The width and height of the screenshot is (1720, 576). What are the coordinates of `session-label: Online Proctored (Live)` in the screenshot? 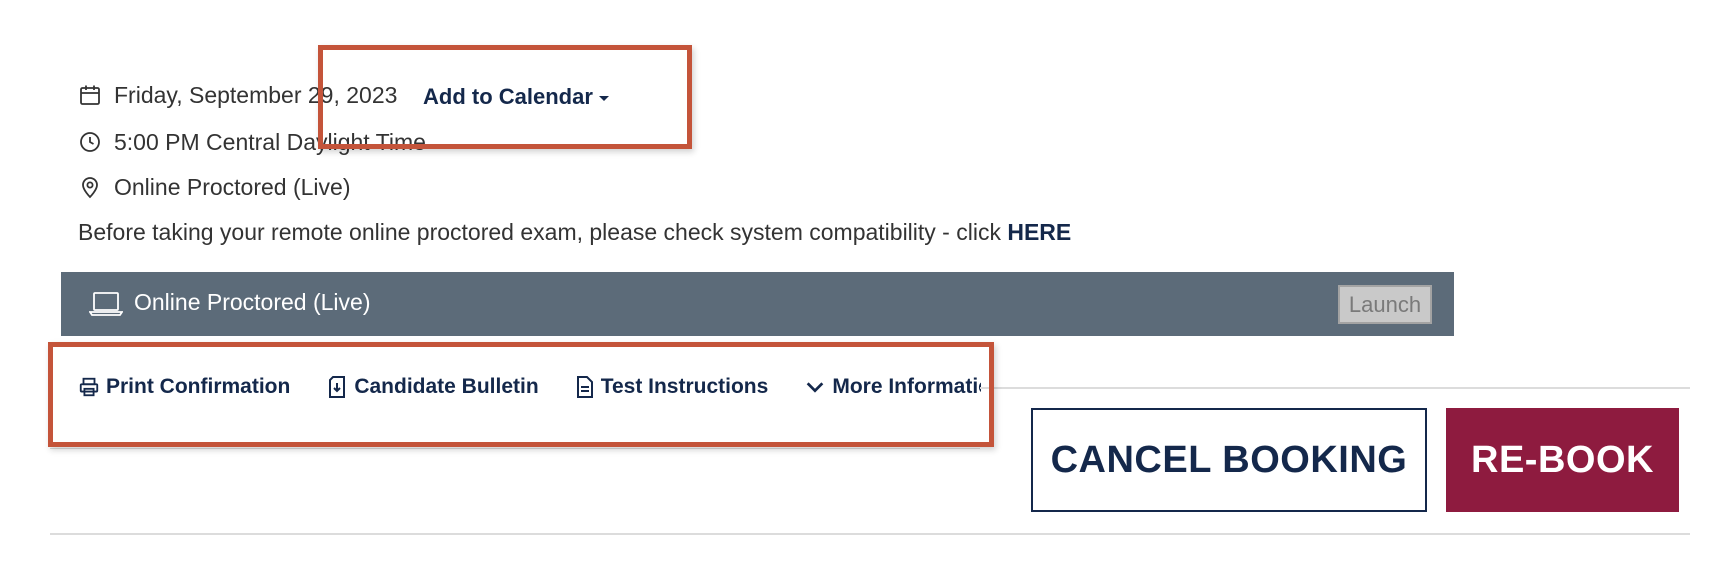 It's located at (252, 302).